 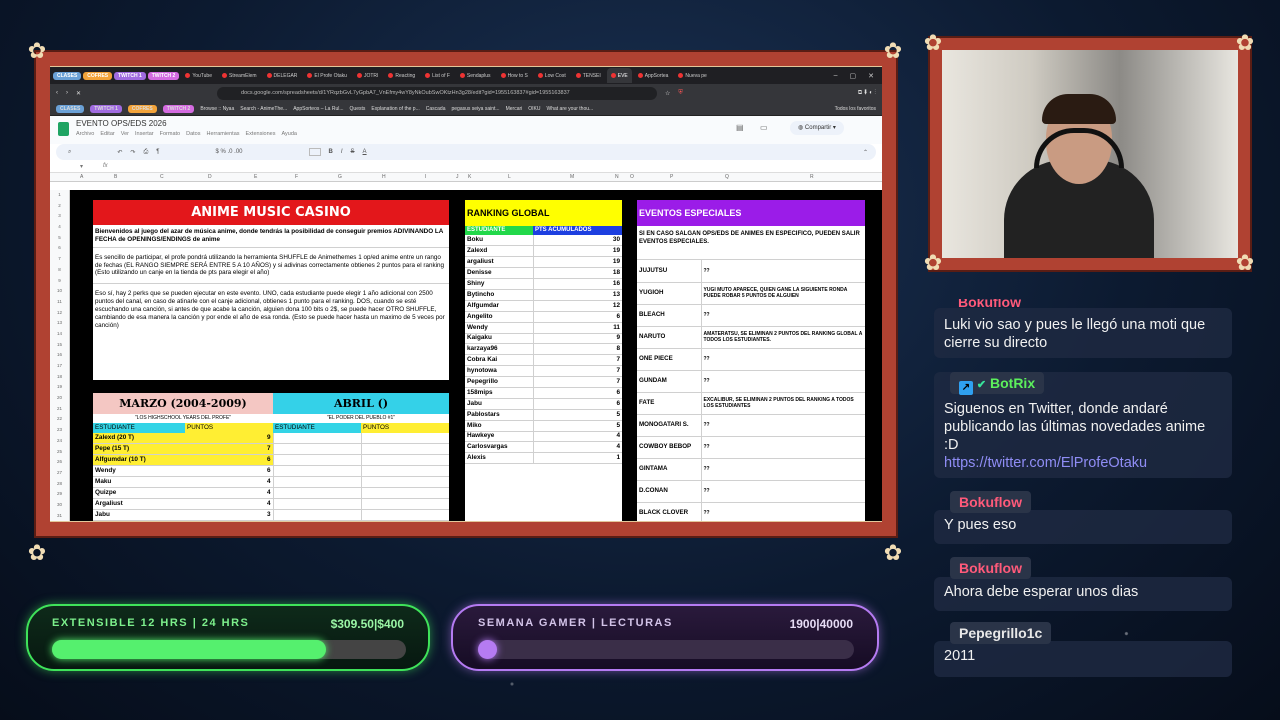 I want to click on comment-icon: ▤, so click(x=740, y=127).